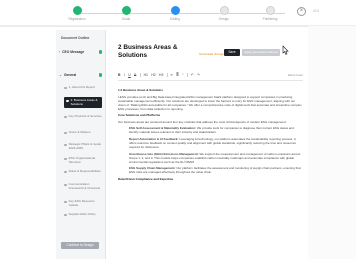 The height and width of the screenshot is (259, 356). I want to click on sidebar-item-label: Roles & Responsibilities, so click(84, 171).